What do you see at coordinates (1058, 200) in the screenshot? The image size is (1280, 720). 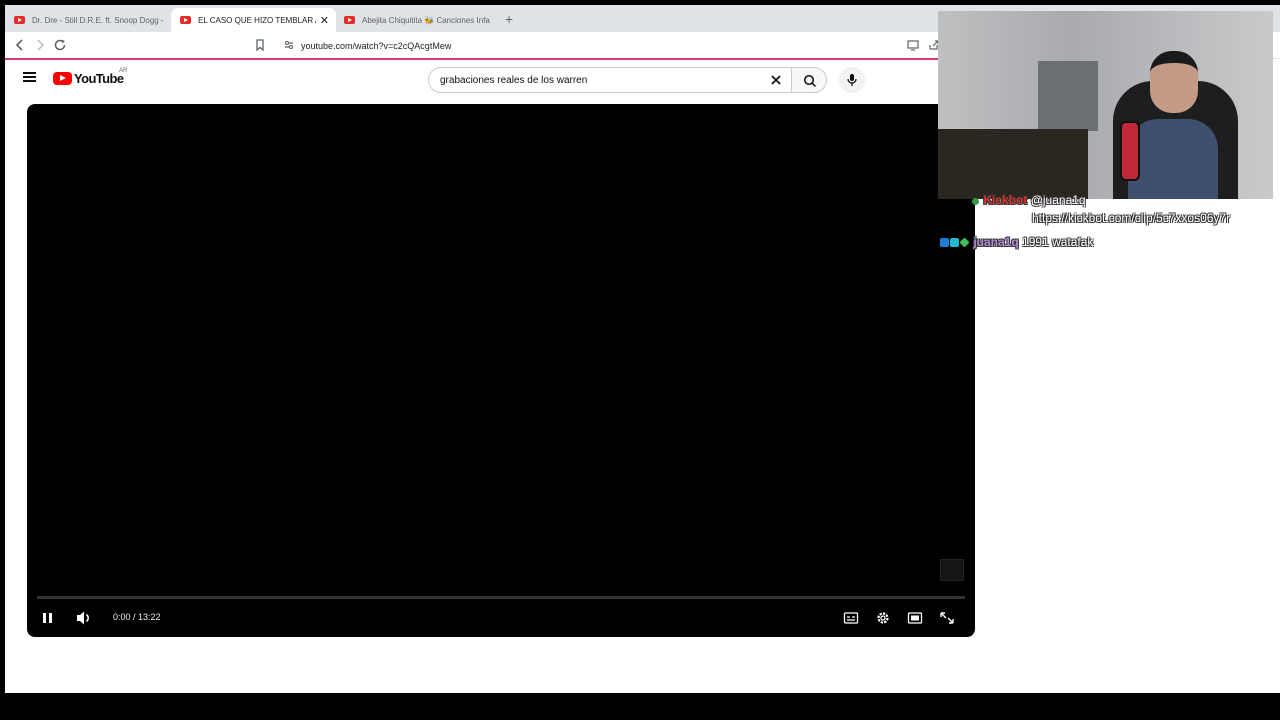 I see `chat-text: @juana1q` at bounding box center [1058, 200].